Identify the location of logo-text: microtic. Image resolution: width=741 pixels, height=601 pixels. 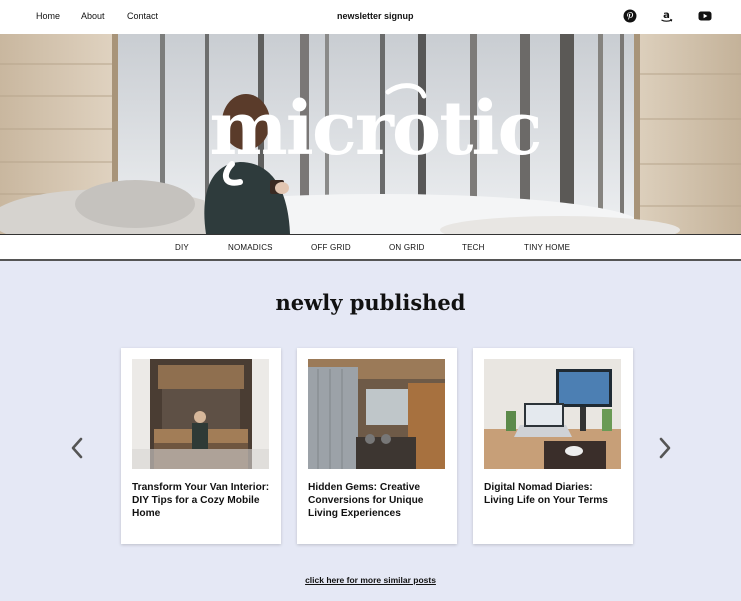
(374, 129).